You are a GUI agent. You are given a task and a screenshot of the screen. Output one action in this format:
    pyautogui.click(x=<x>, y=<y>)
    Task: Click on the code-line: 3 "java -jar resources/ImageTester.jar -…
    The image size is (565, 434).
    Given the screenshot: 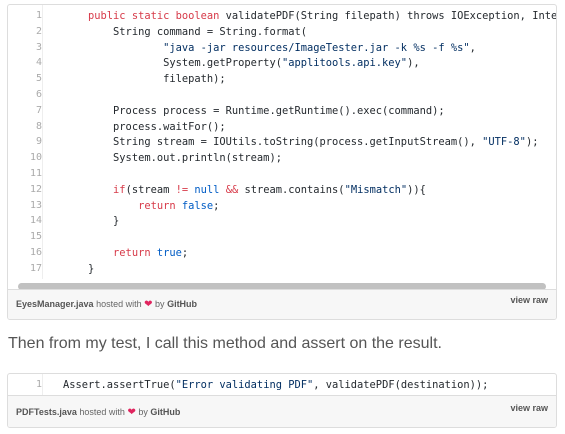 What is the action you would take?
    pyautogui.click(x=282, y=48)
    